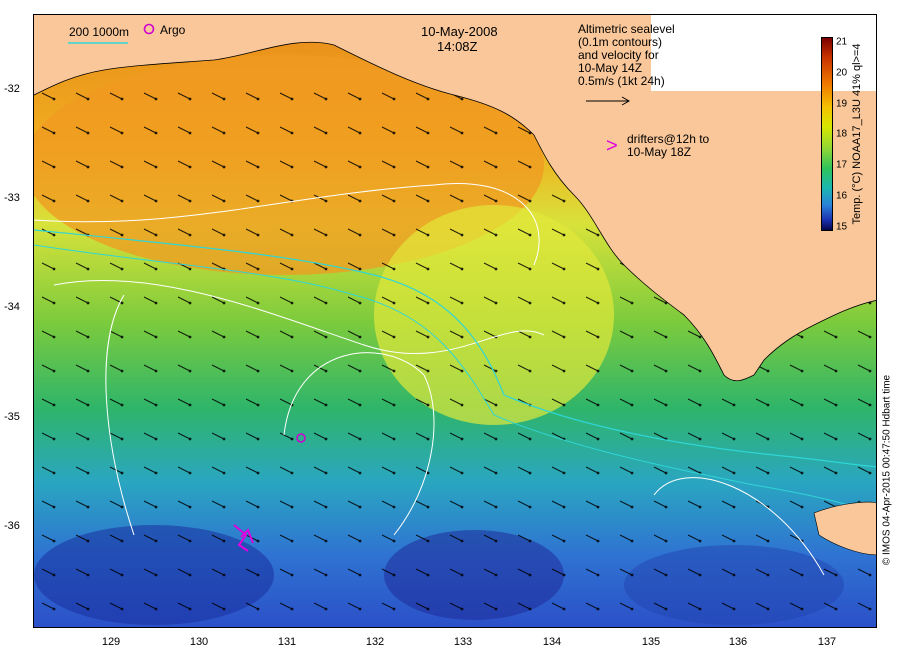 The image size is (900, 660). Describe the element at coordinates (12, 307) in the screenshot. I see `y-tick-label: -34` at that location.